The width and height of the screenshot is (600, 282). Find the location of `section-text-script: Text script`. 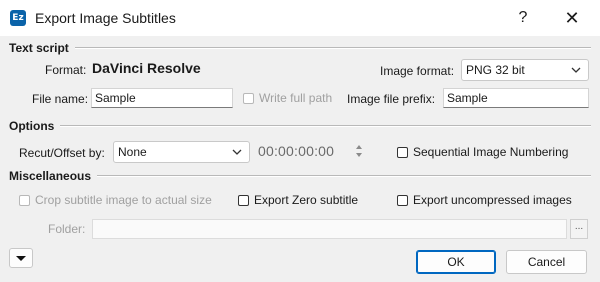

section-text-script: Text script is located at coordinates (300, 48).